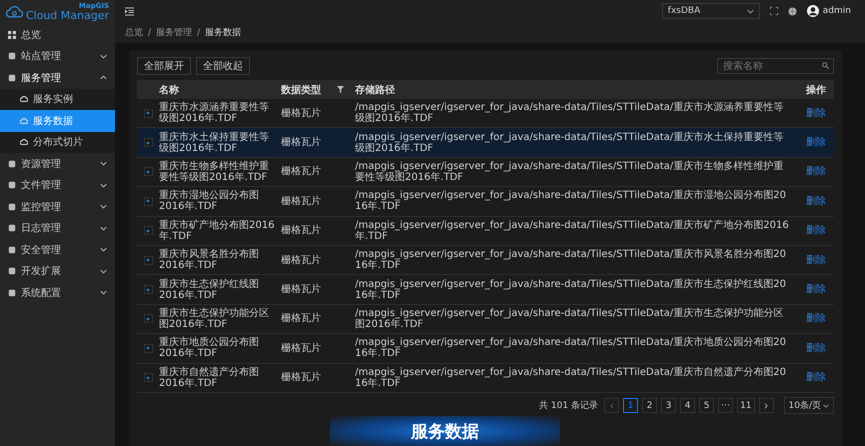  Describe the element at coordinates (792, 11) in the screenshot. I see `globe-icon` at that location.